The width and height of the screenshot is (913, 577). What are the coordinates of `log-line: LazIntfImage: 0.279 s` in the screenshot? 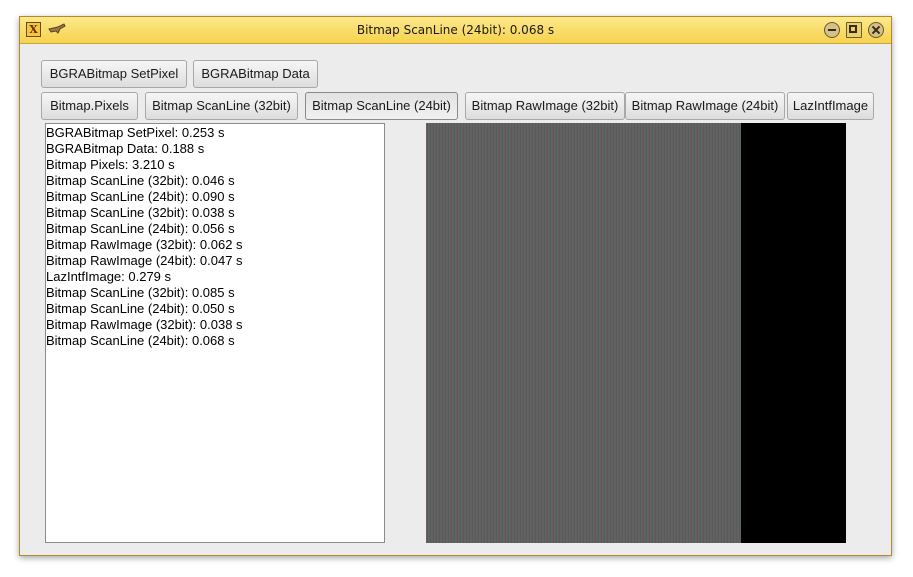 It's located at (109, 276).